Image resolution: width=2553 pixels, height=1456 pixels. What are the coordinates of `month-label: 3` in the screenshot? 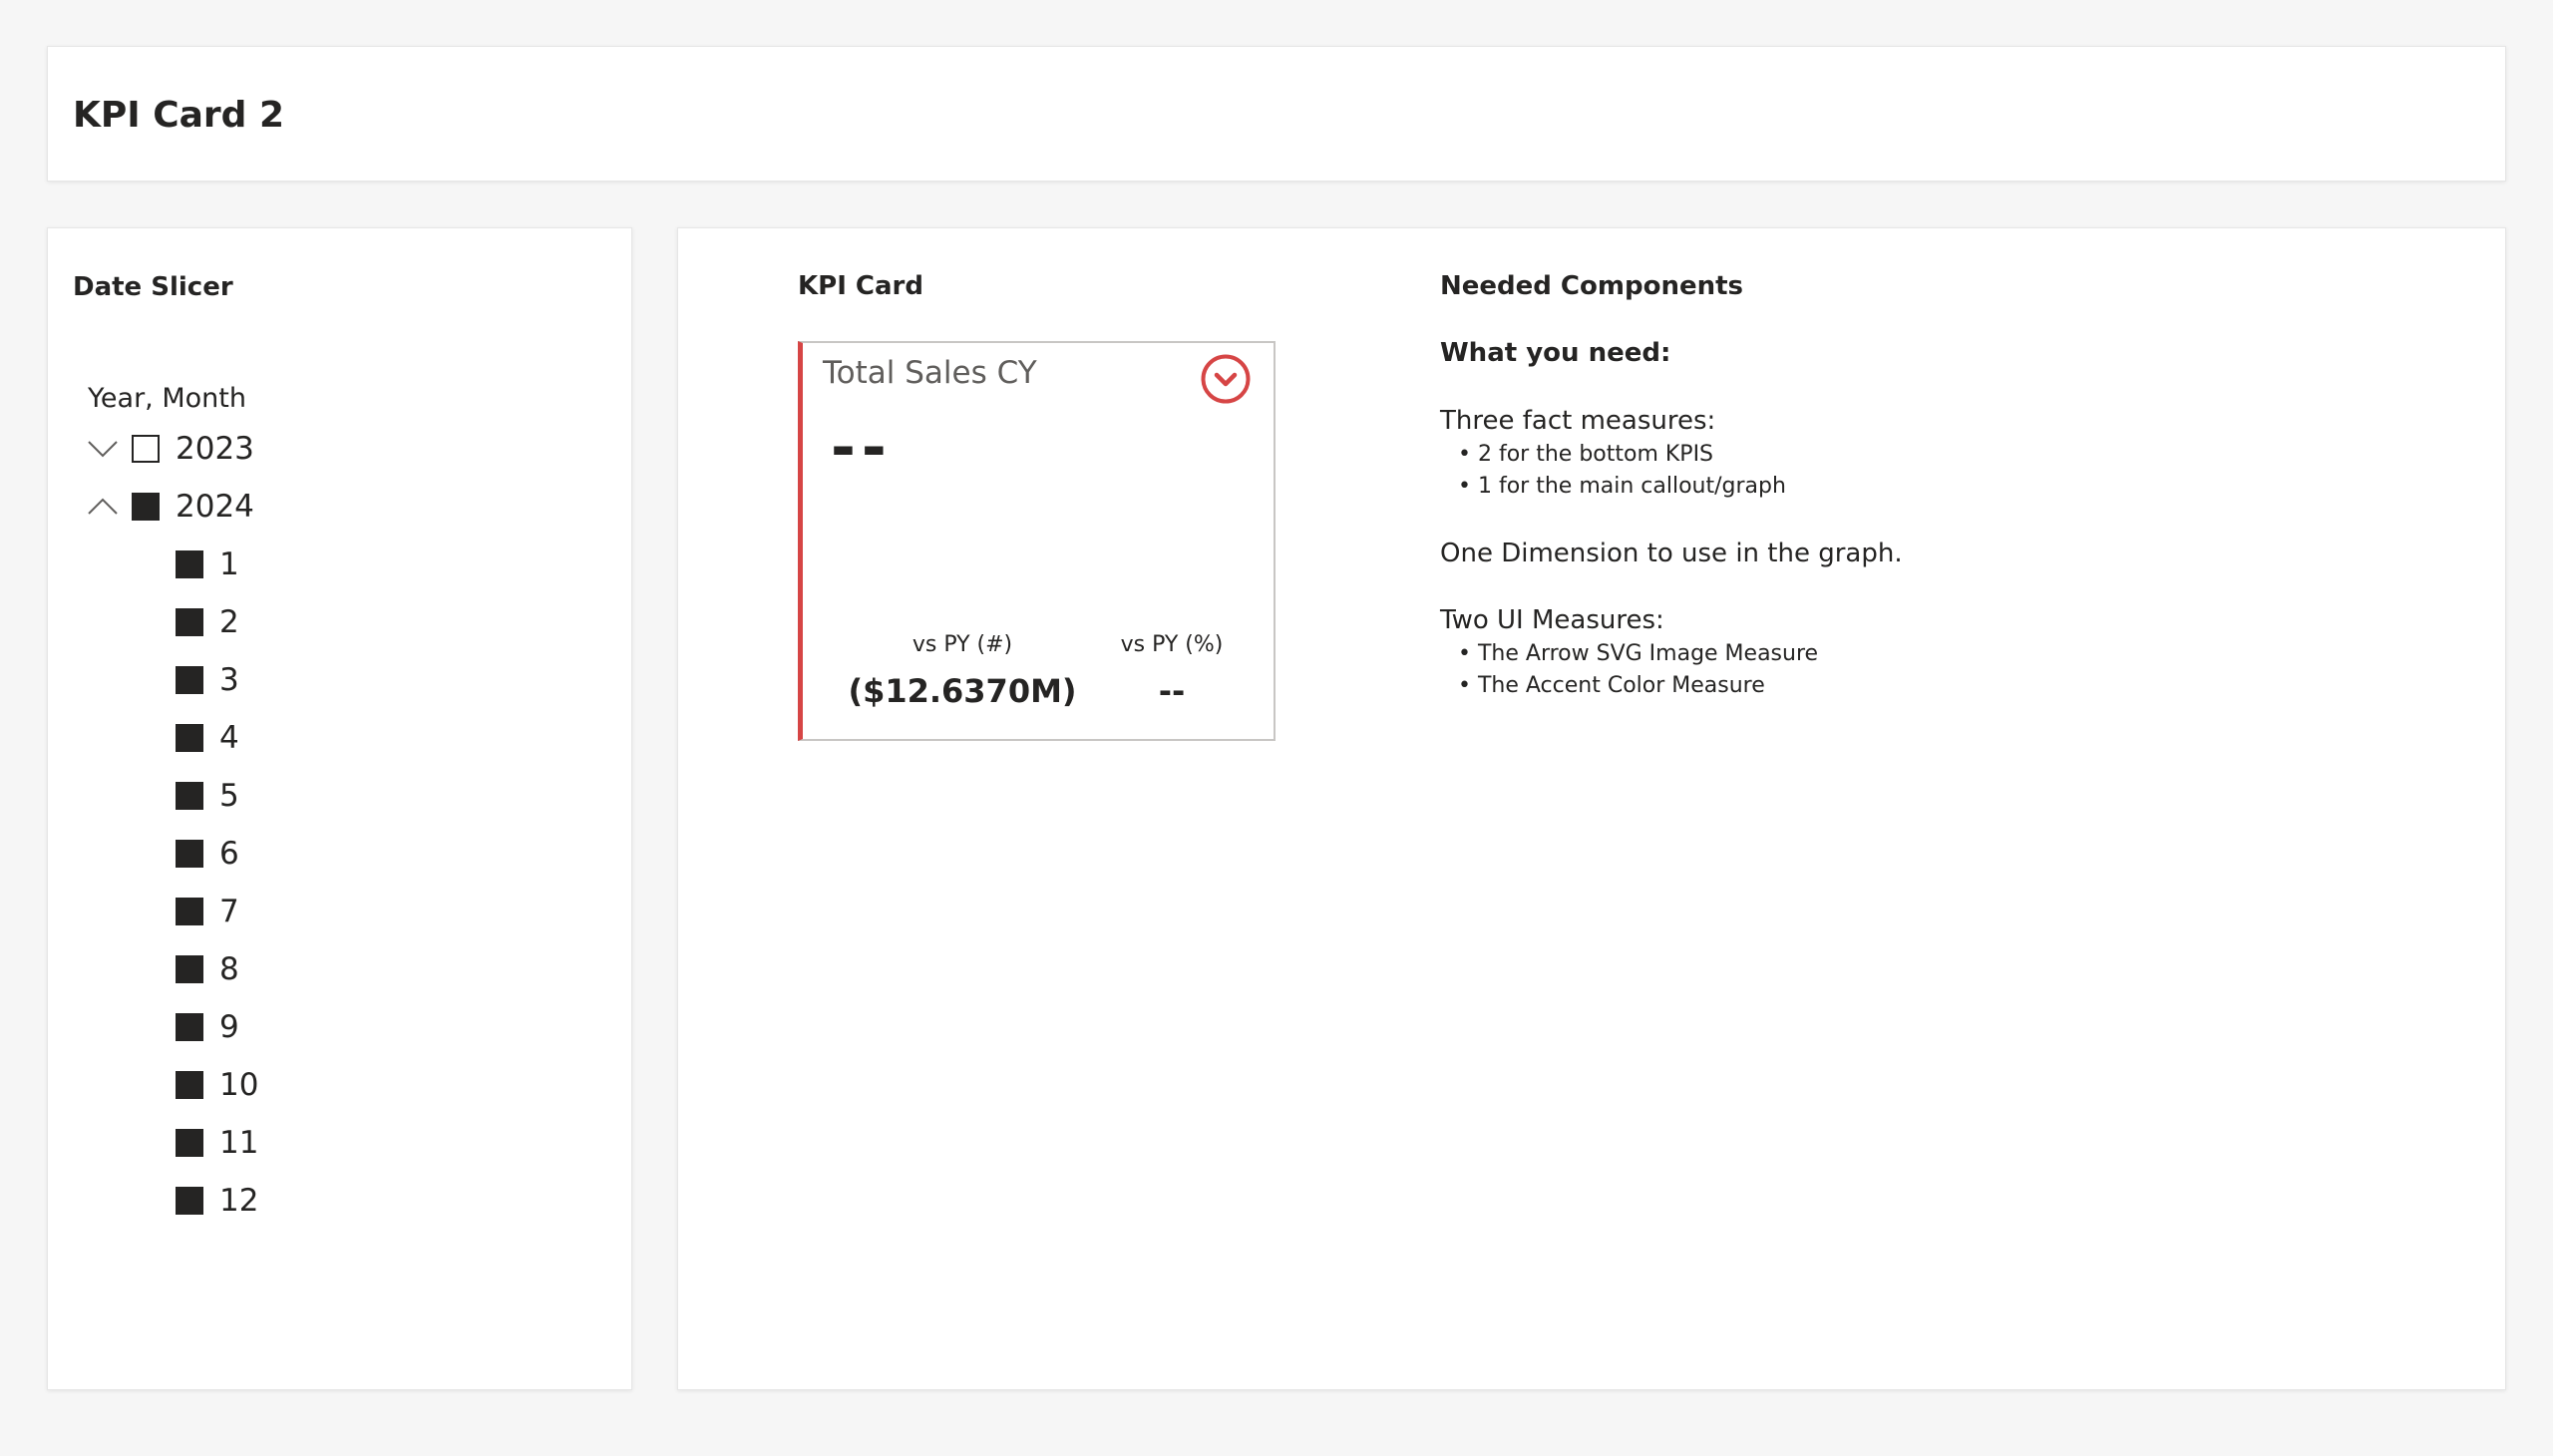 It's located at (229, 680).